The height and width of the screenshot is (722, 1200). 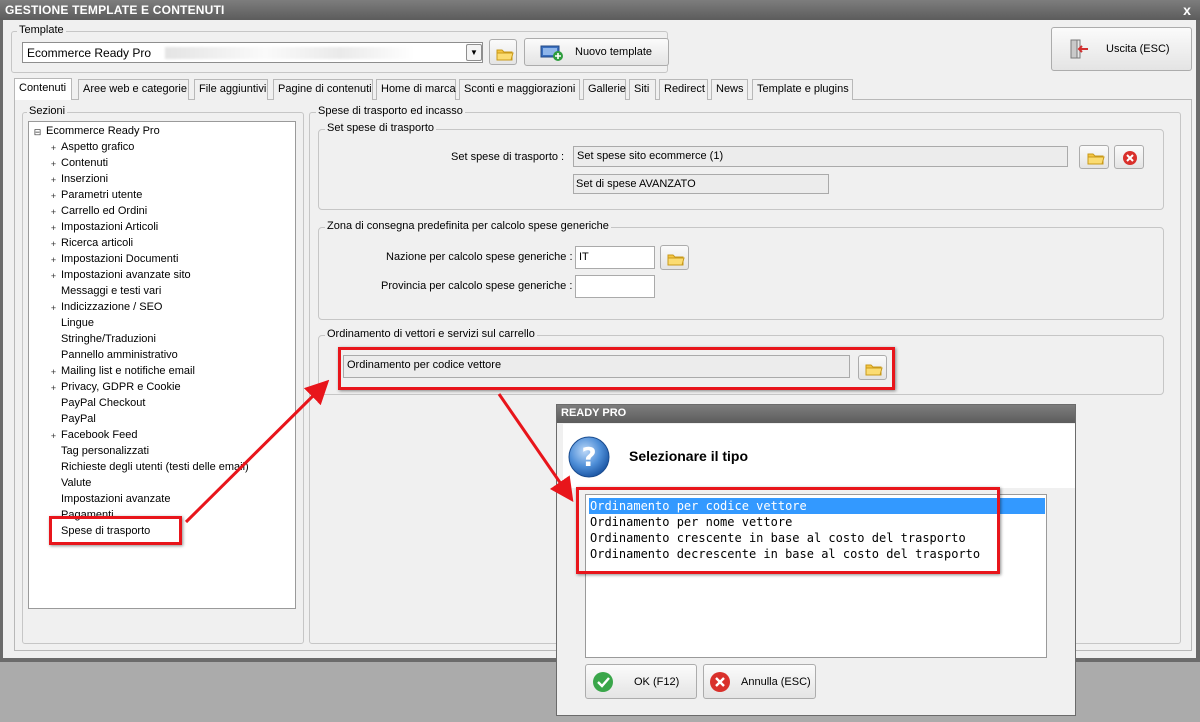 What do you see at coordinates (381, 128) in the screenshot?
I see `set-spese-group-label: Set spese di trasporto` at bounding box center [381, 128].